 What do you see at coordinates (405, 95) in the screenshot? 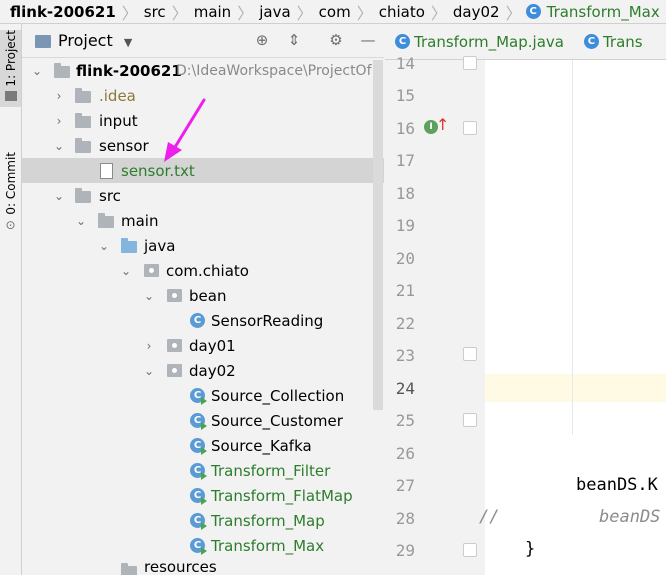
I see `line-number: 15` at bounding box center [405, 95].